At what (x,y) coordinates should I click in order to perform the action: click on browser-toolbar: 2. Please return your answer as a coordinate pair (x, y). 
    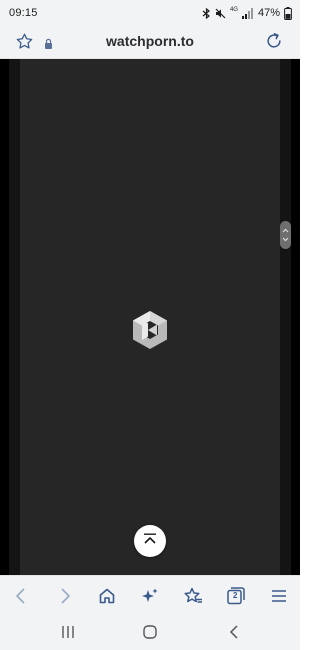
    Looking at the image, I should click on (150, 594).